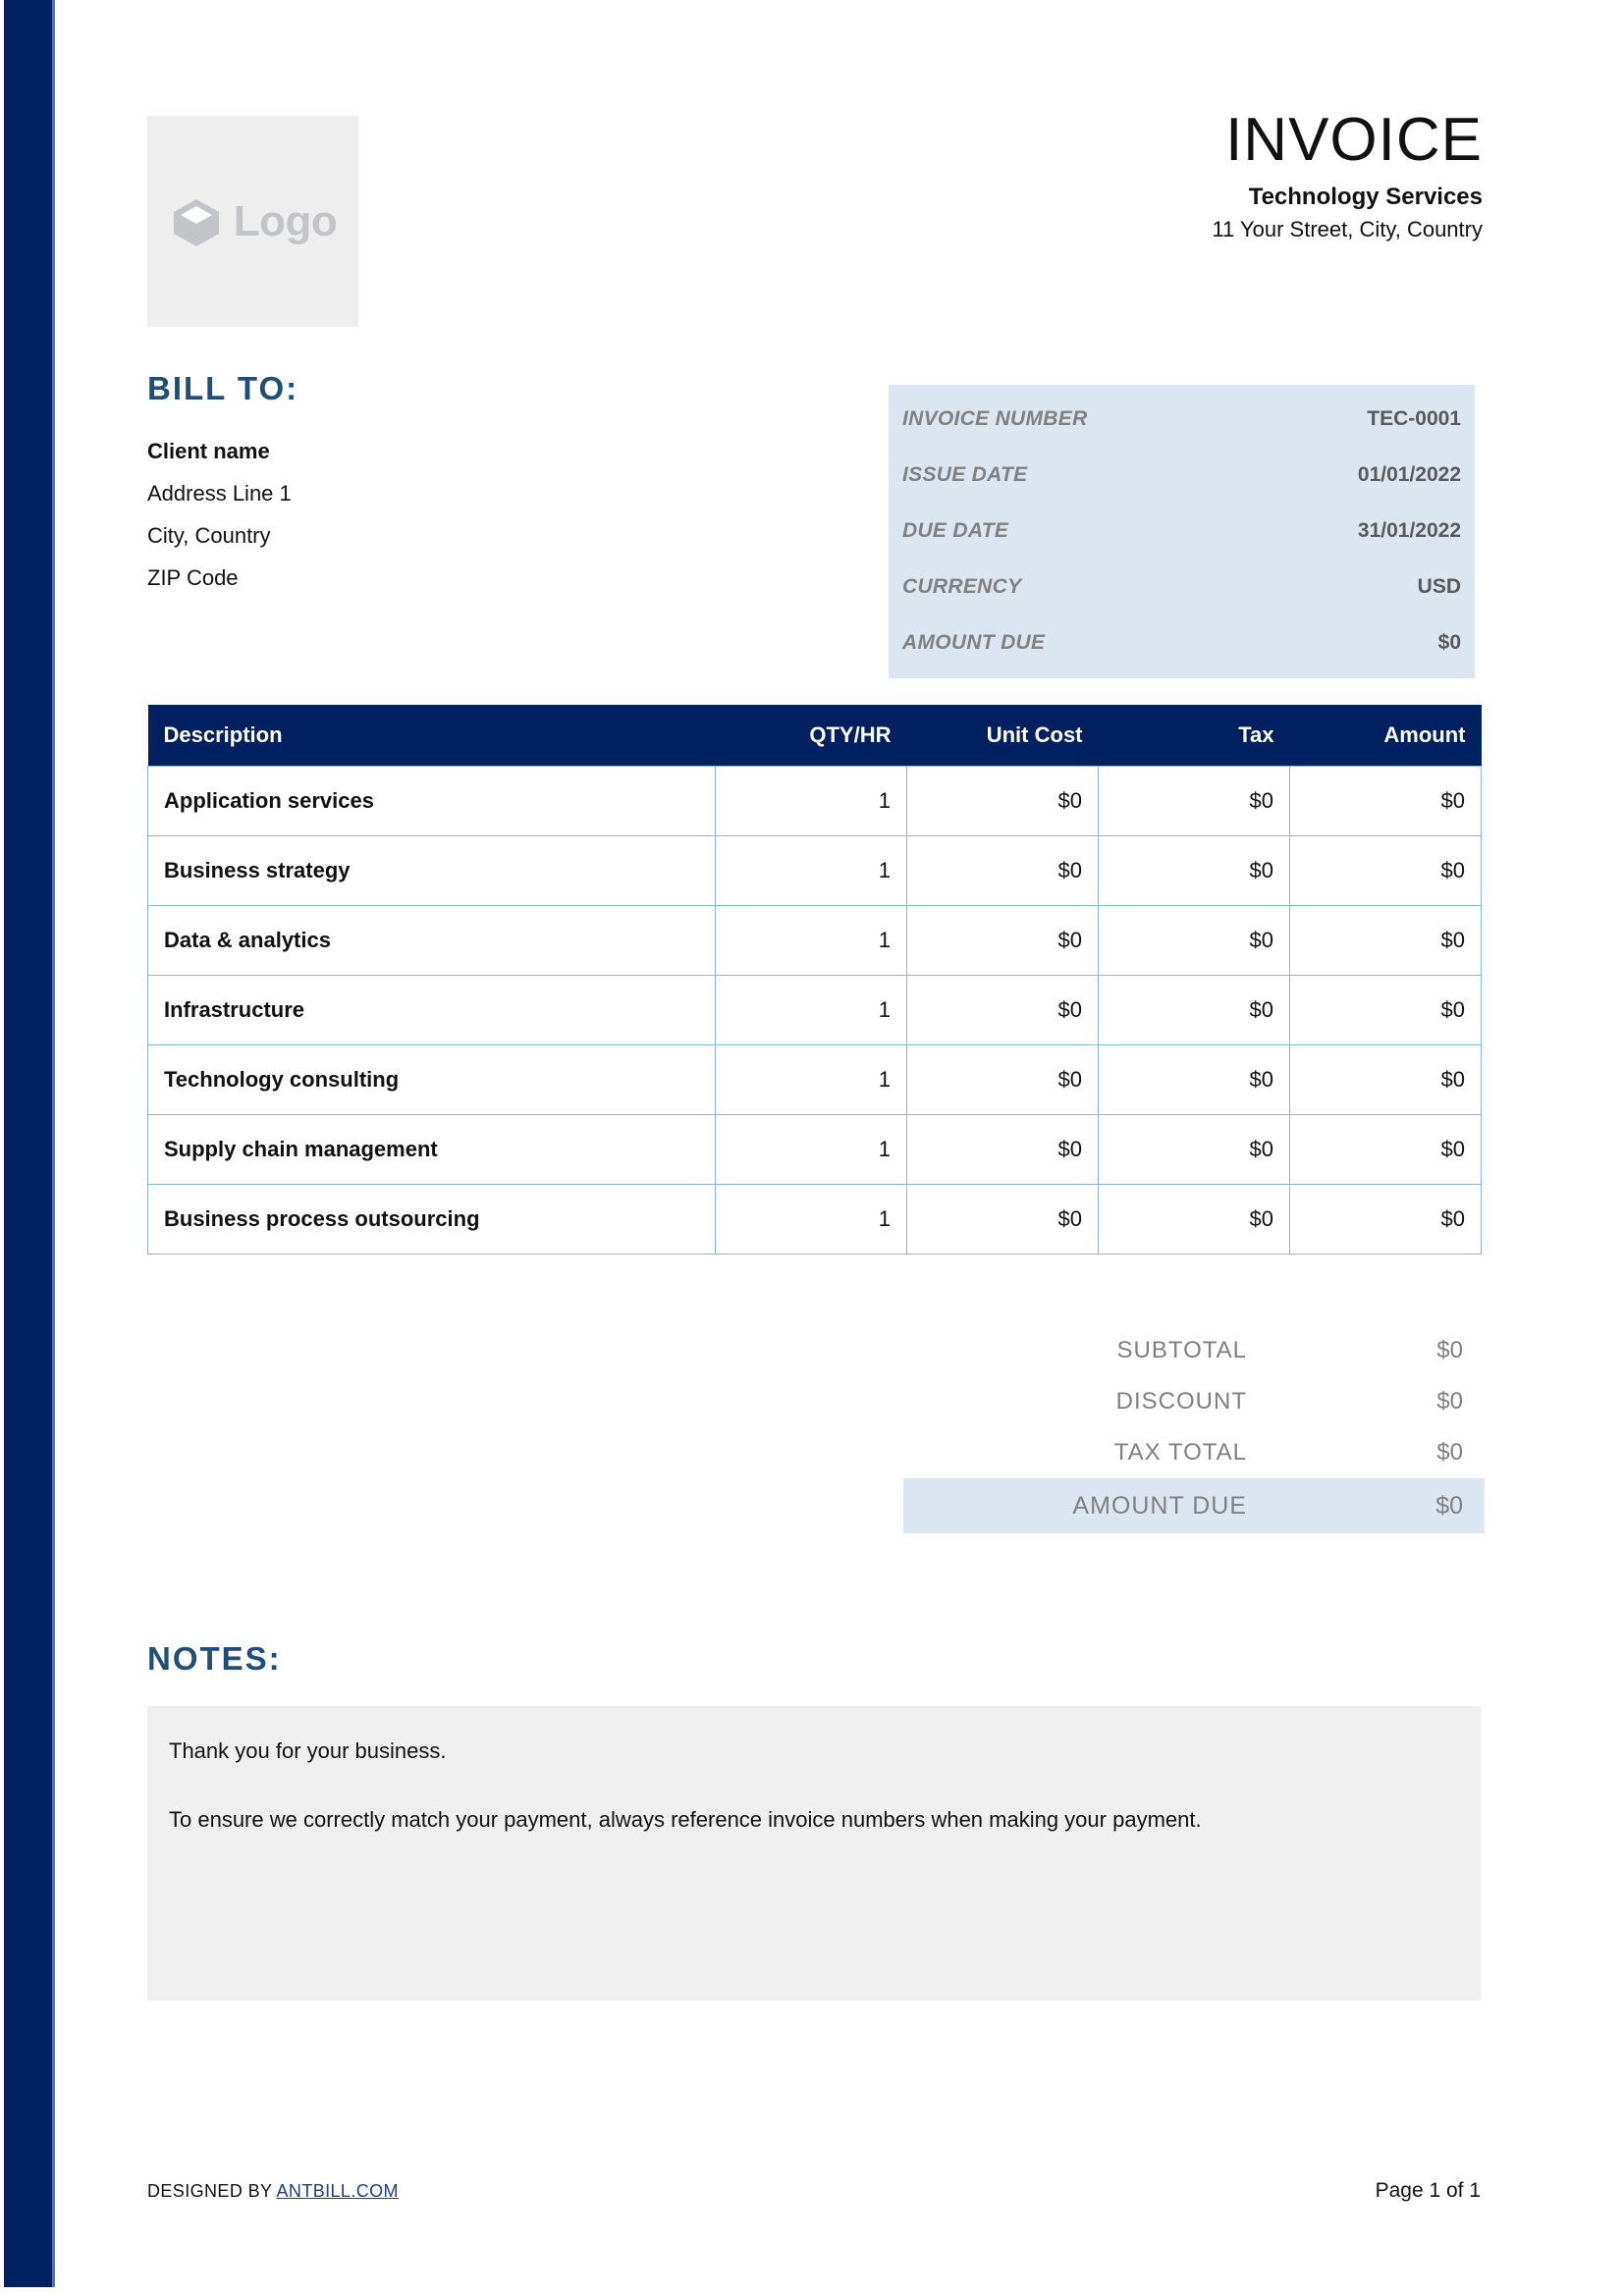 The width and height of the screenshot is (1624, 2296). I want to click on detail-row-due-date: DUE DATE 31/01/2022, so click(1181, 531).